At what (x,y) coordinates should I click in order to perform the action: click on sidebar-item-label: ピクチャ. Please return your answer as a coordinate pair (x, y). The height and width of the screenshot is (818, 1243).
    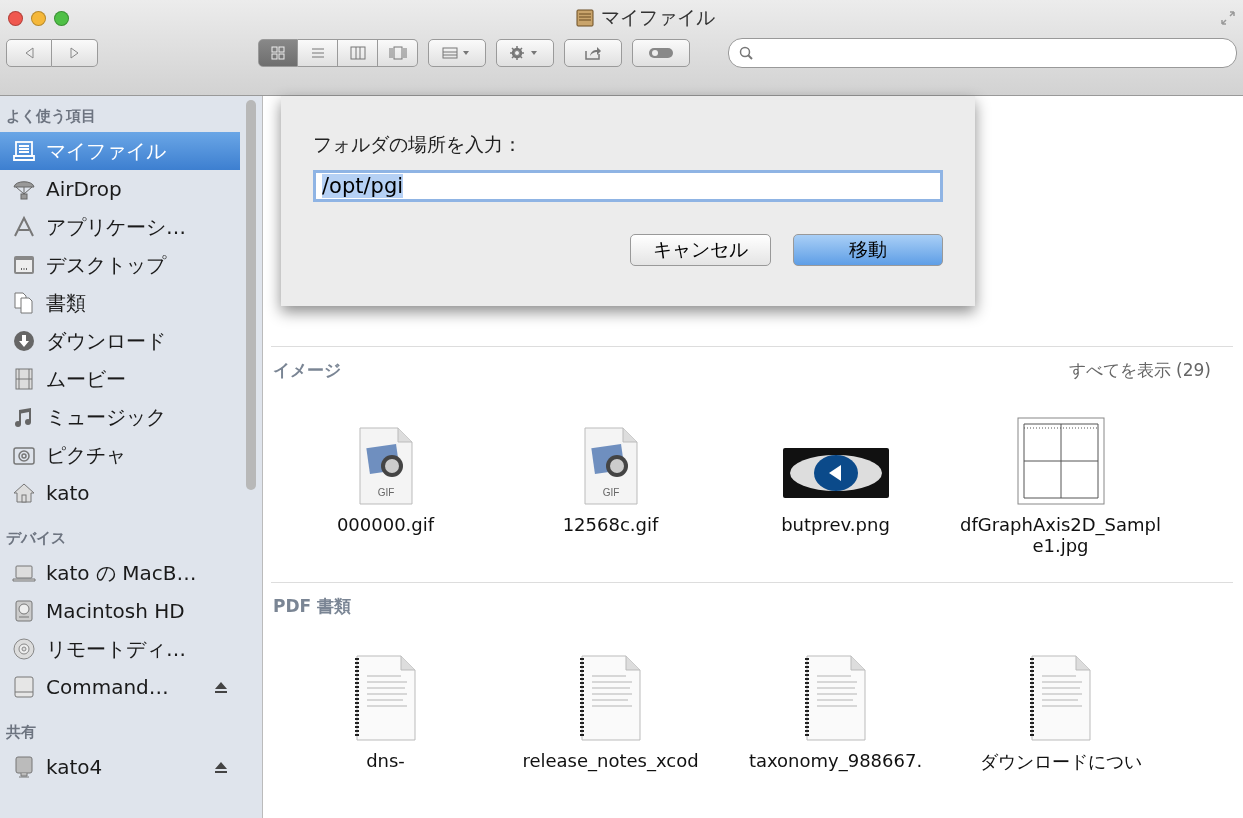
    Looking at the image, I should click on (86, 455).